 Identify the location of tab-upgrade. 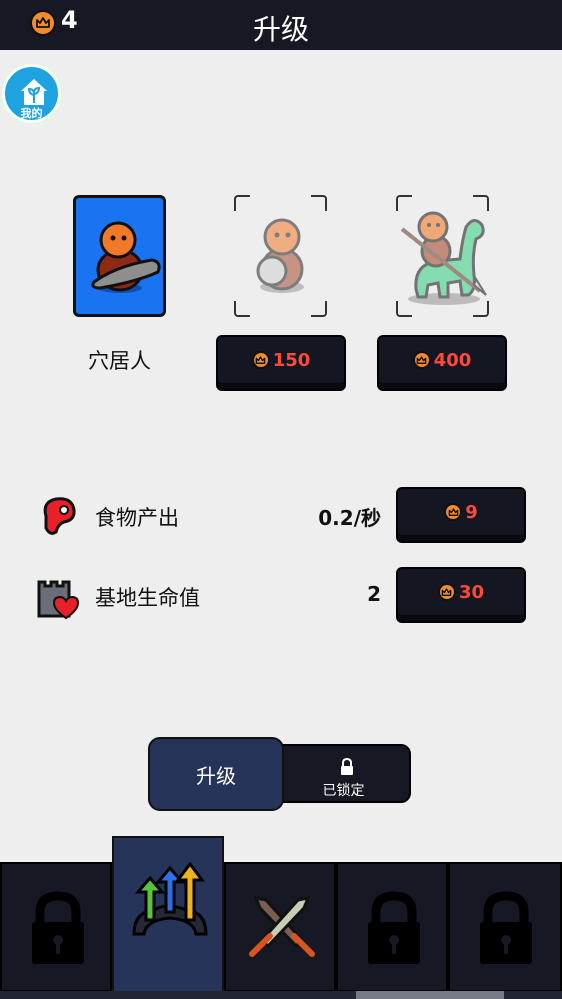
(168, 917).